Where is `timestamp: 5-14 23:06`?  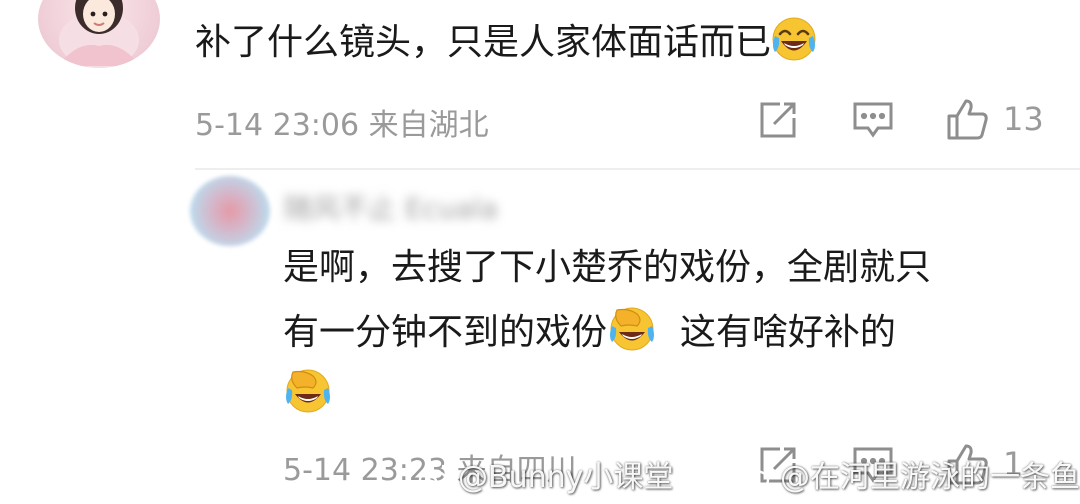
timestamp: 5-14 23:06 is located at coordinates (277, 125).